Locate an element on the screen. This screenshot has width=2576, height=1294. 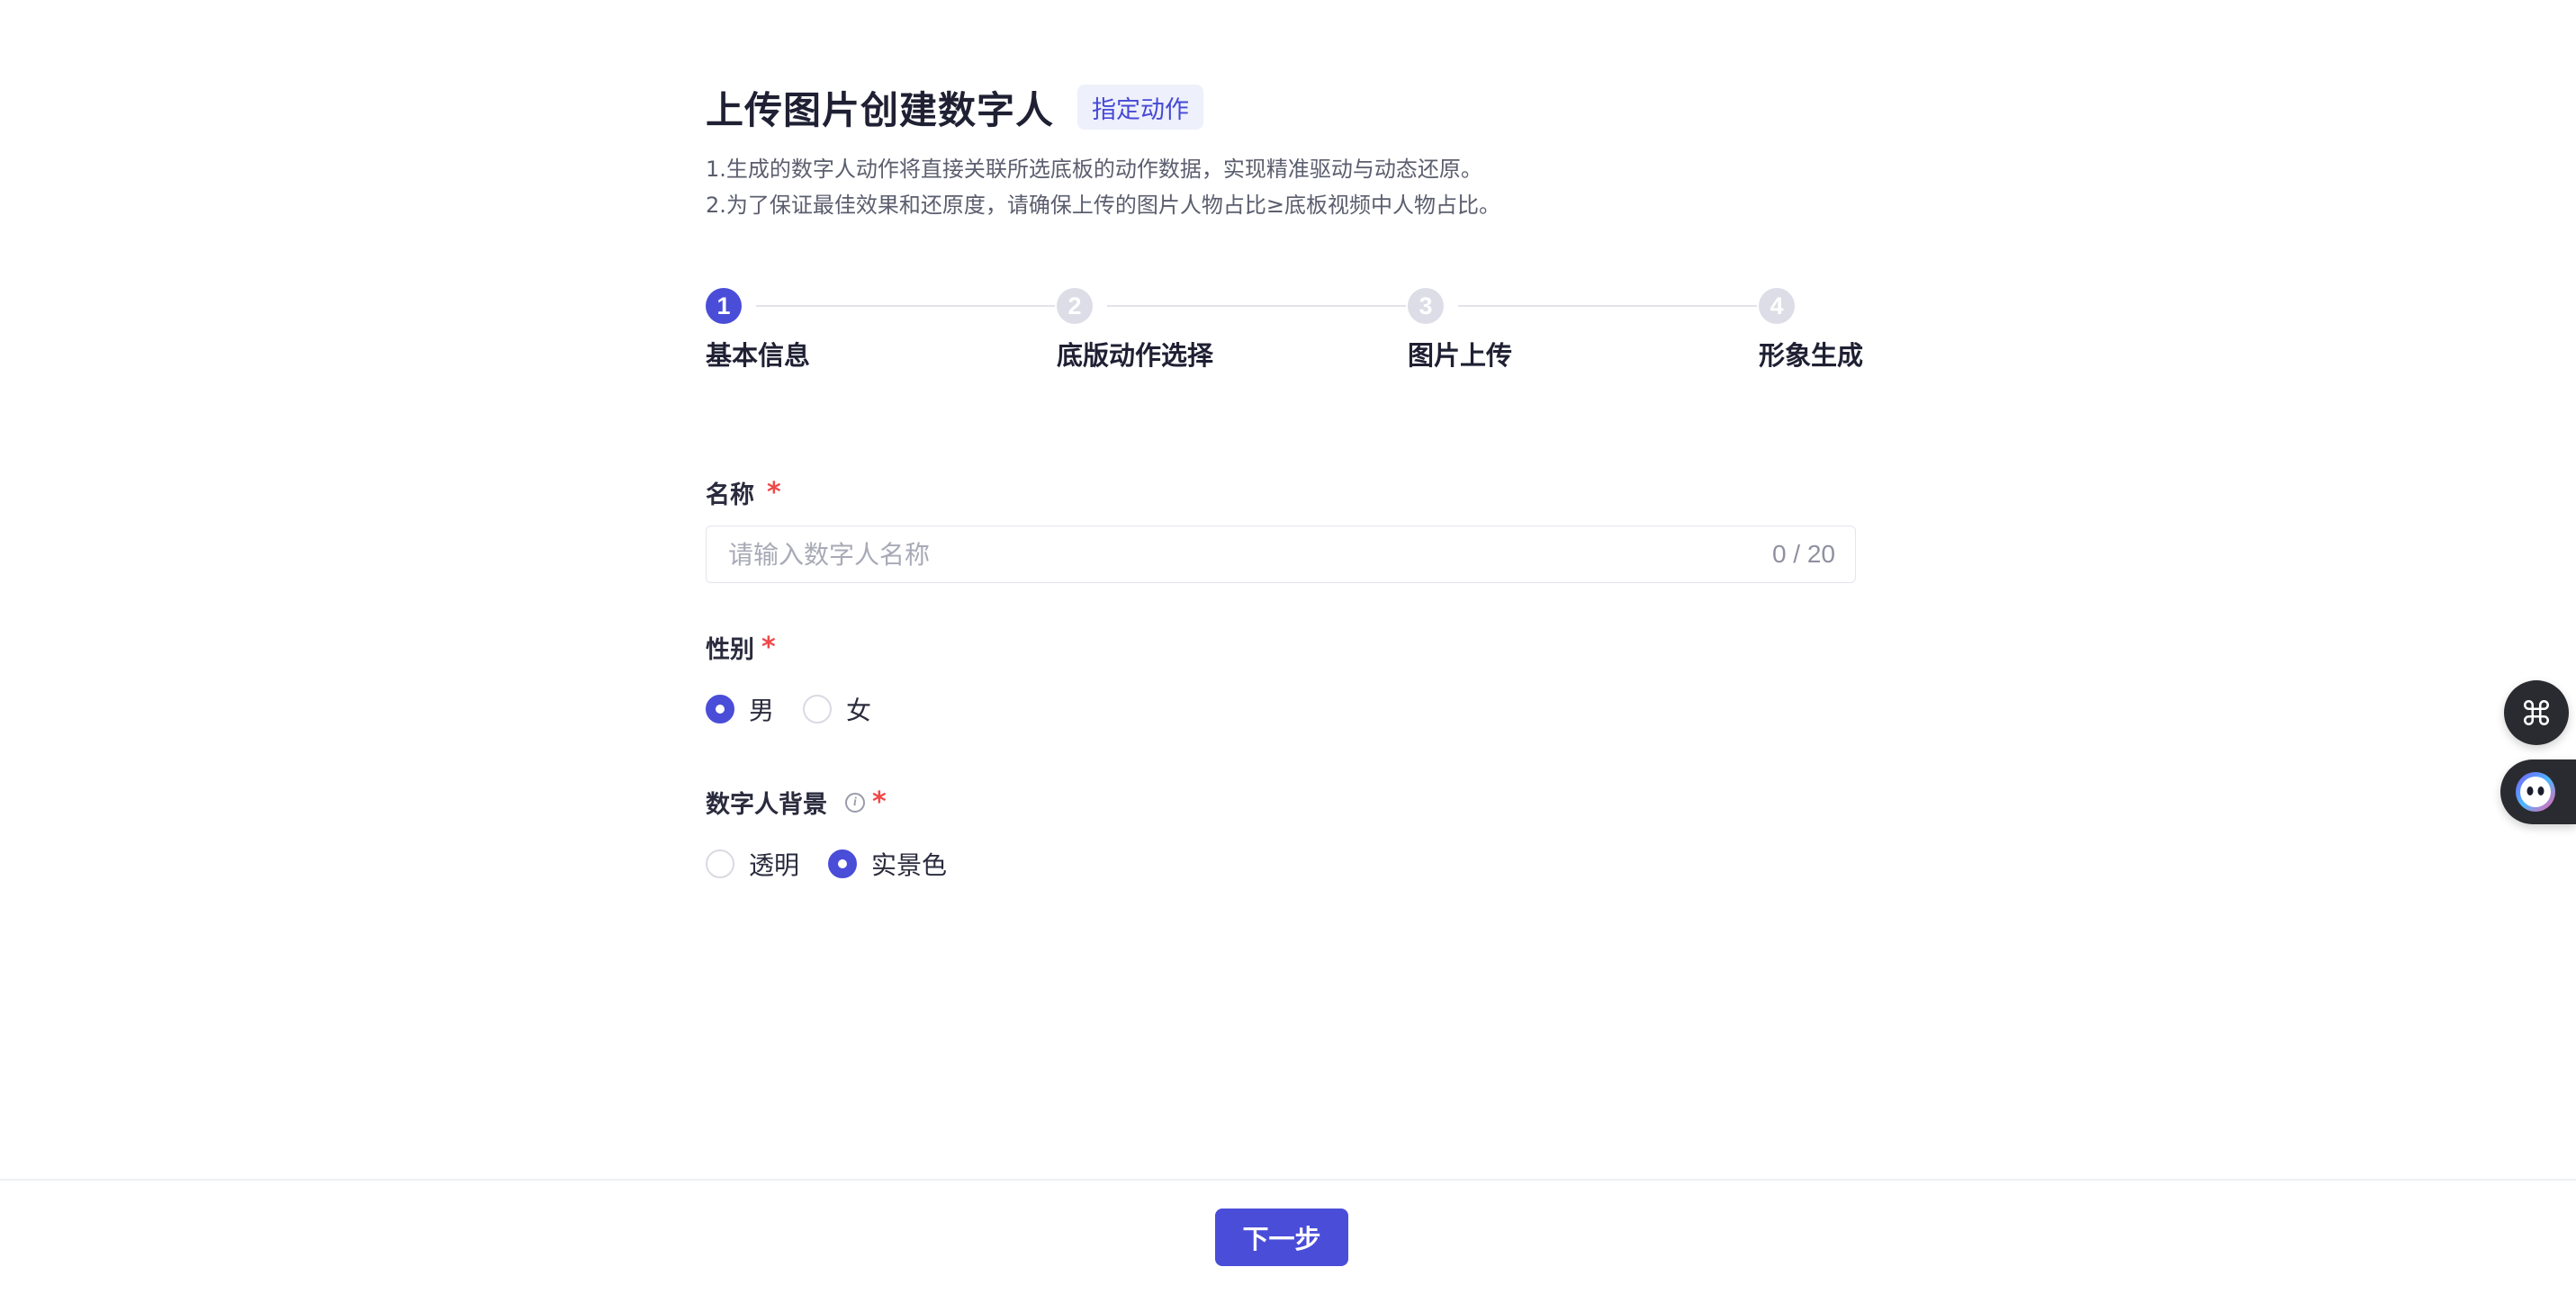
gender-option-male: 男 is located at coordinates (740, 709).